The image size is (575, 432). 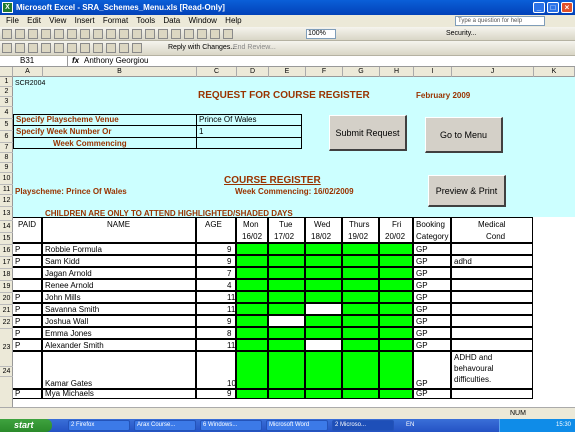 What do you see at coordinates (33, 34) in the screenshot?
I see `save-icon` at bounding box center [33, 34].